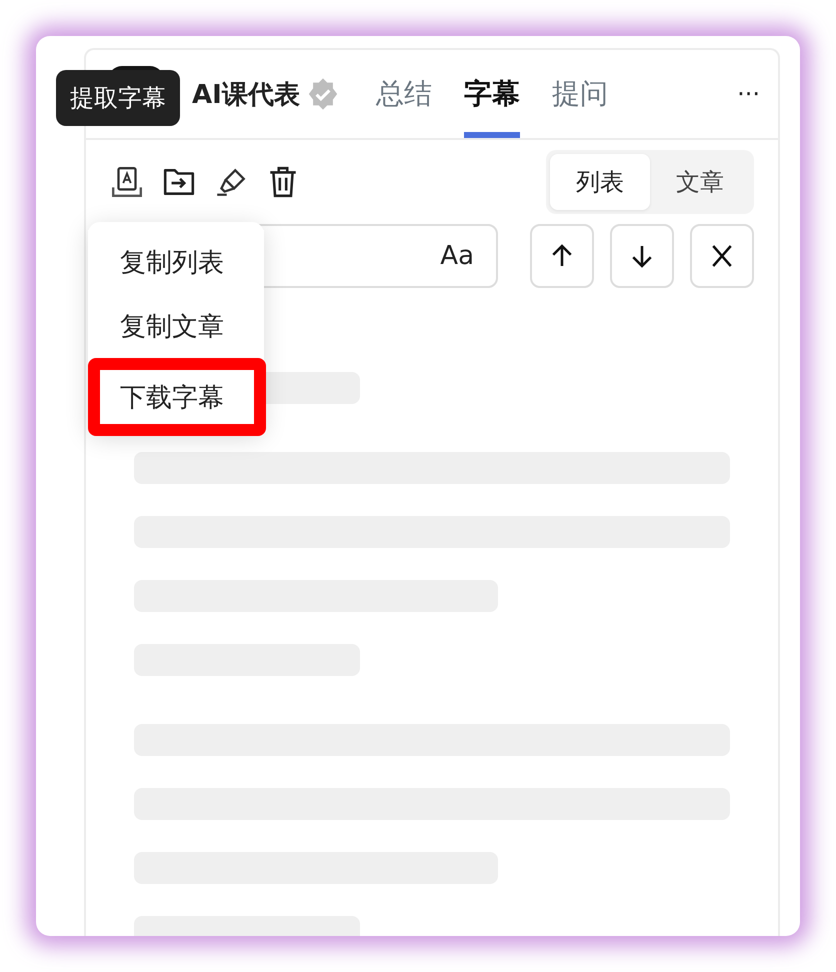 This screenshot has width=836, height=972. I want to click on more-button: ···, so click(748, 94).